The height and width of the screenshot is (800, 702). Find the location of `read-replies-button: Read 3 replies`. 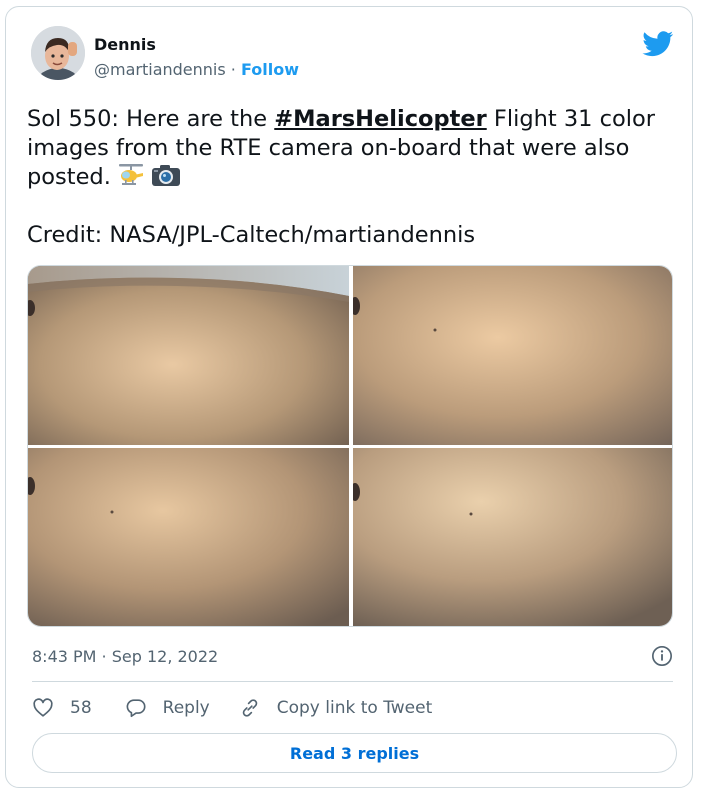

read-replies-button: Read 3 replies is located at coordinates (354, 753).